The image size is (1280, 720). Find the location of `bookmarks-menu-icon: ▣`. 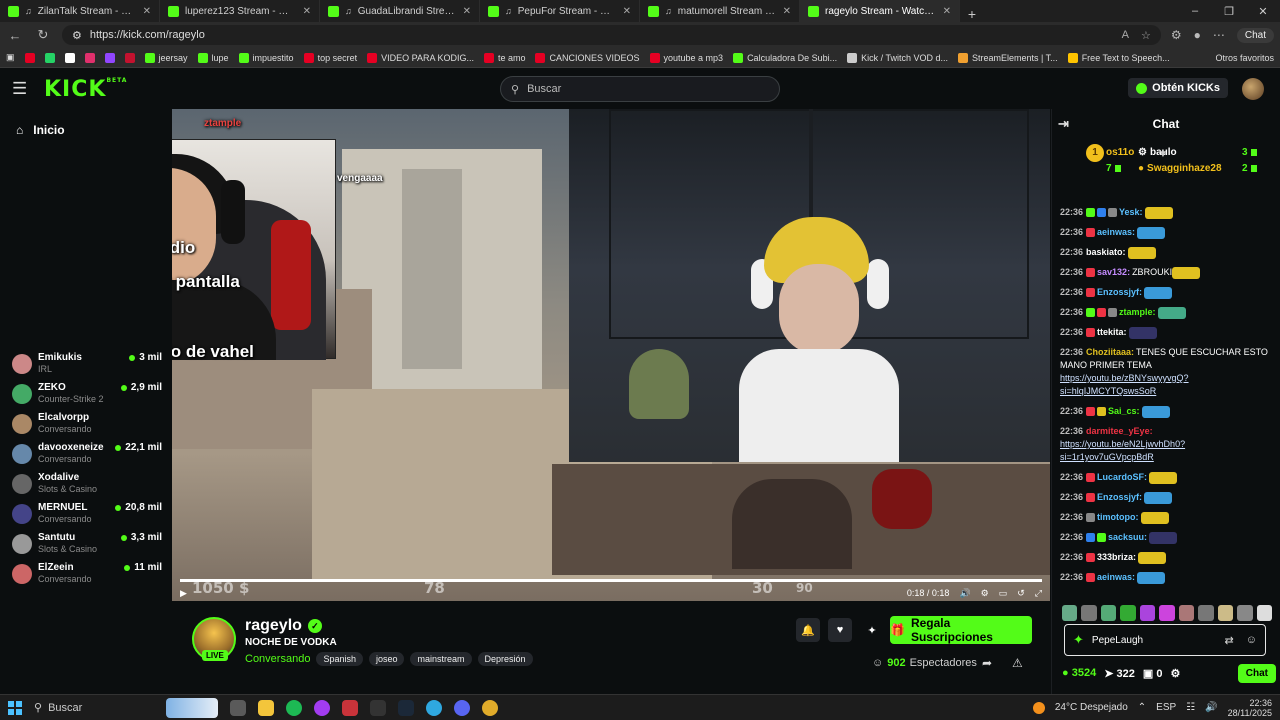

bookmarks-menu-icon: ▣ is located at coordinates (10, 57).